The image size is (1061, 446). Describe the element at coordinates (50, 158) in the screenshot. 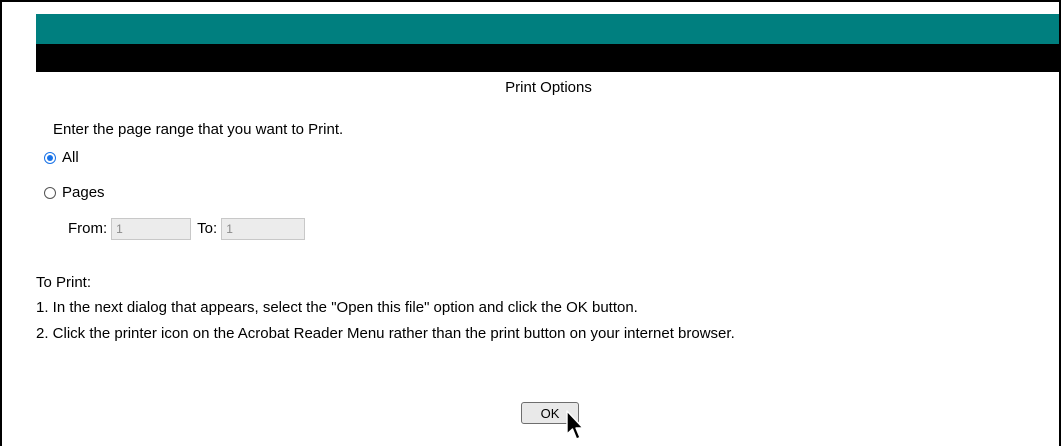

I see `radio-all` at that location.